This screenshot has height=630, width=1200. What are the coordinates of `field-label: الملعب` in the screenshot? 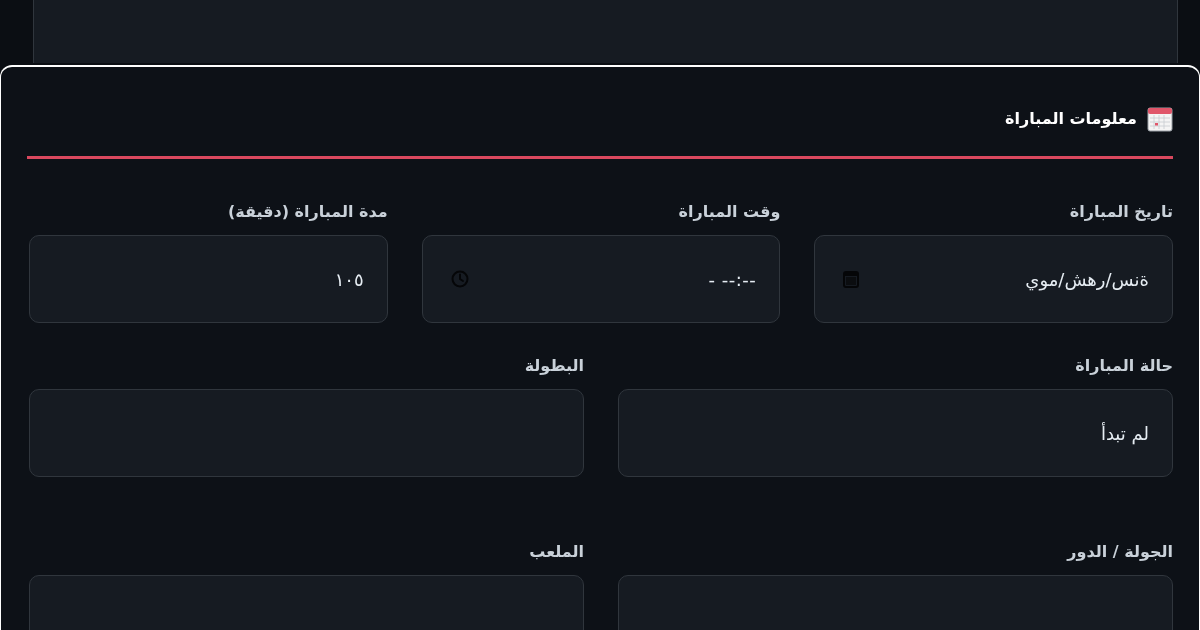 It's located at (556, 552).